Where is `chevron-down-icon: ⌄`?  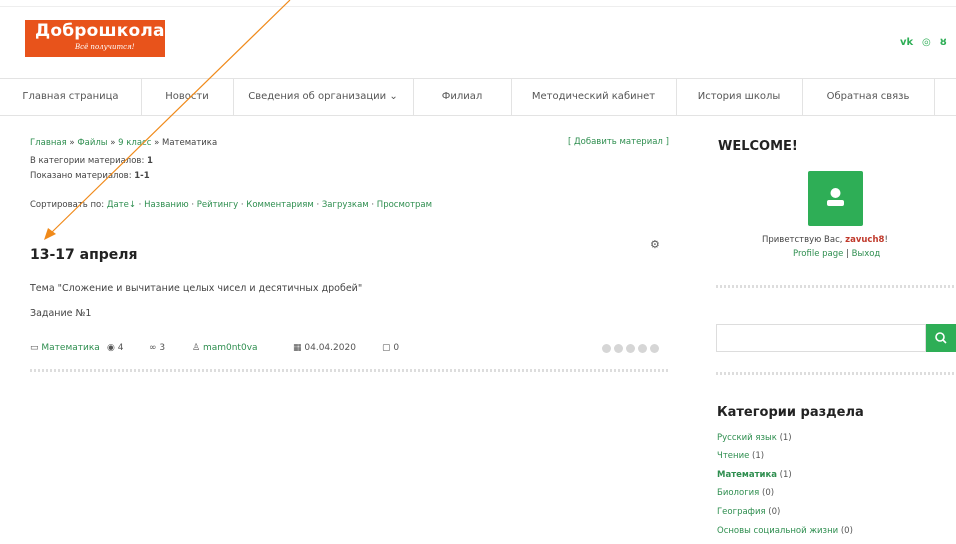
chevron-down-icon: ⌄ is located at coordinates (393, 96).